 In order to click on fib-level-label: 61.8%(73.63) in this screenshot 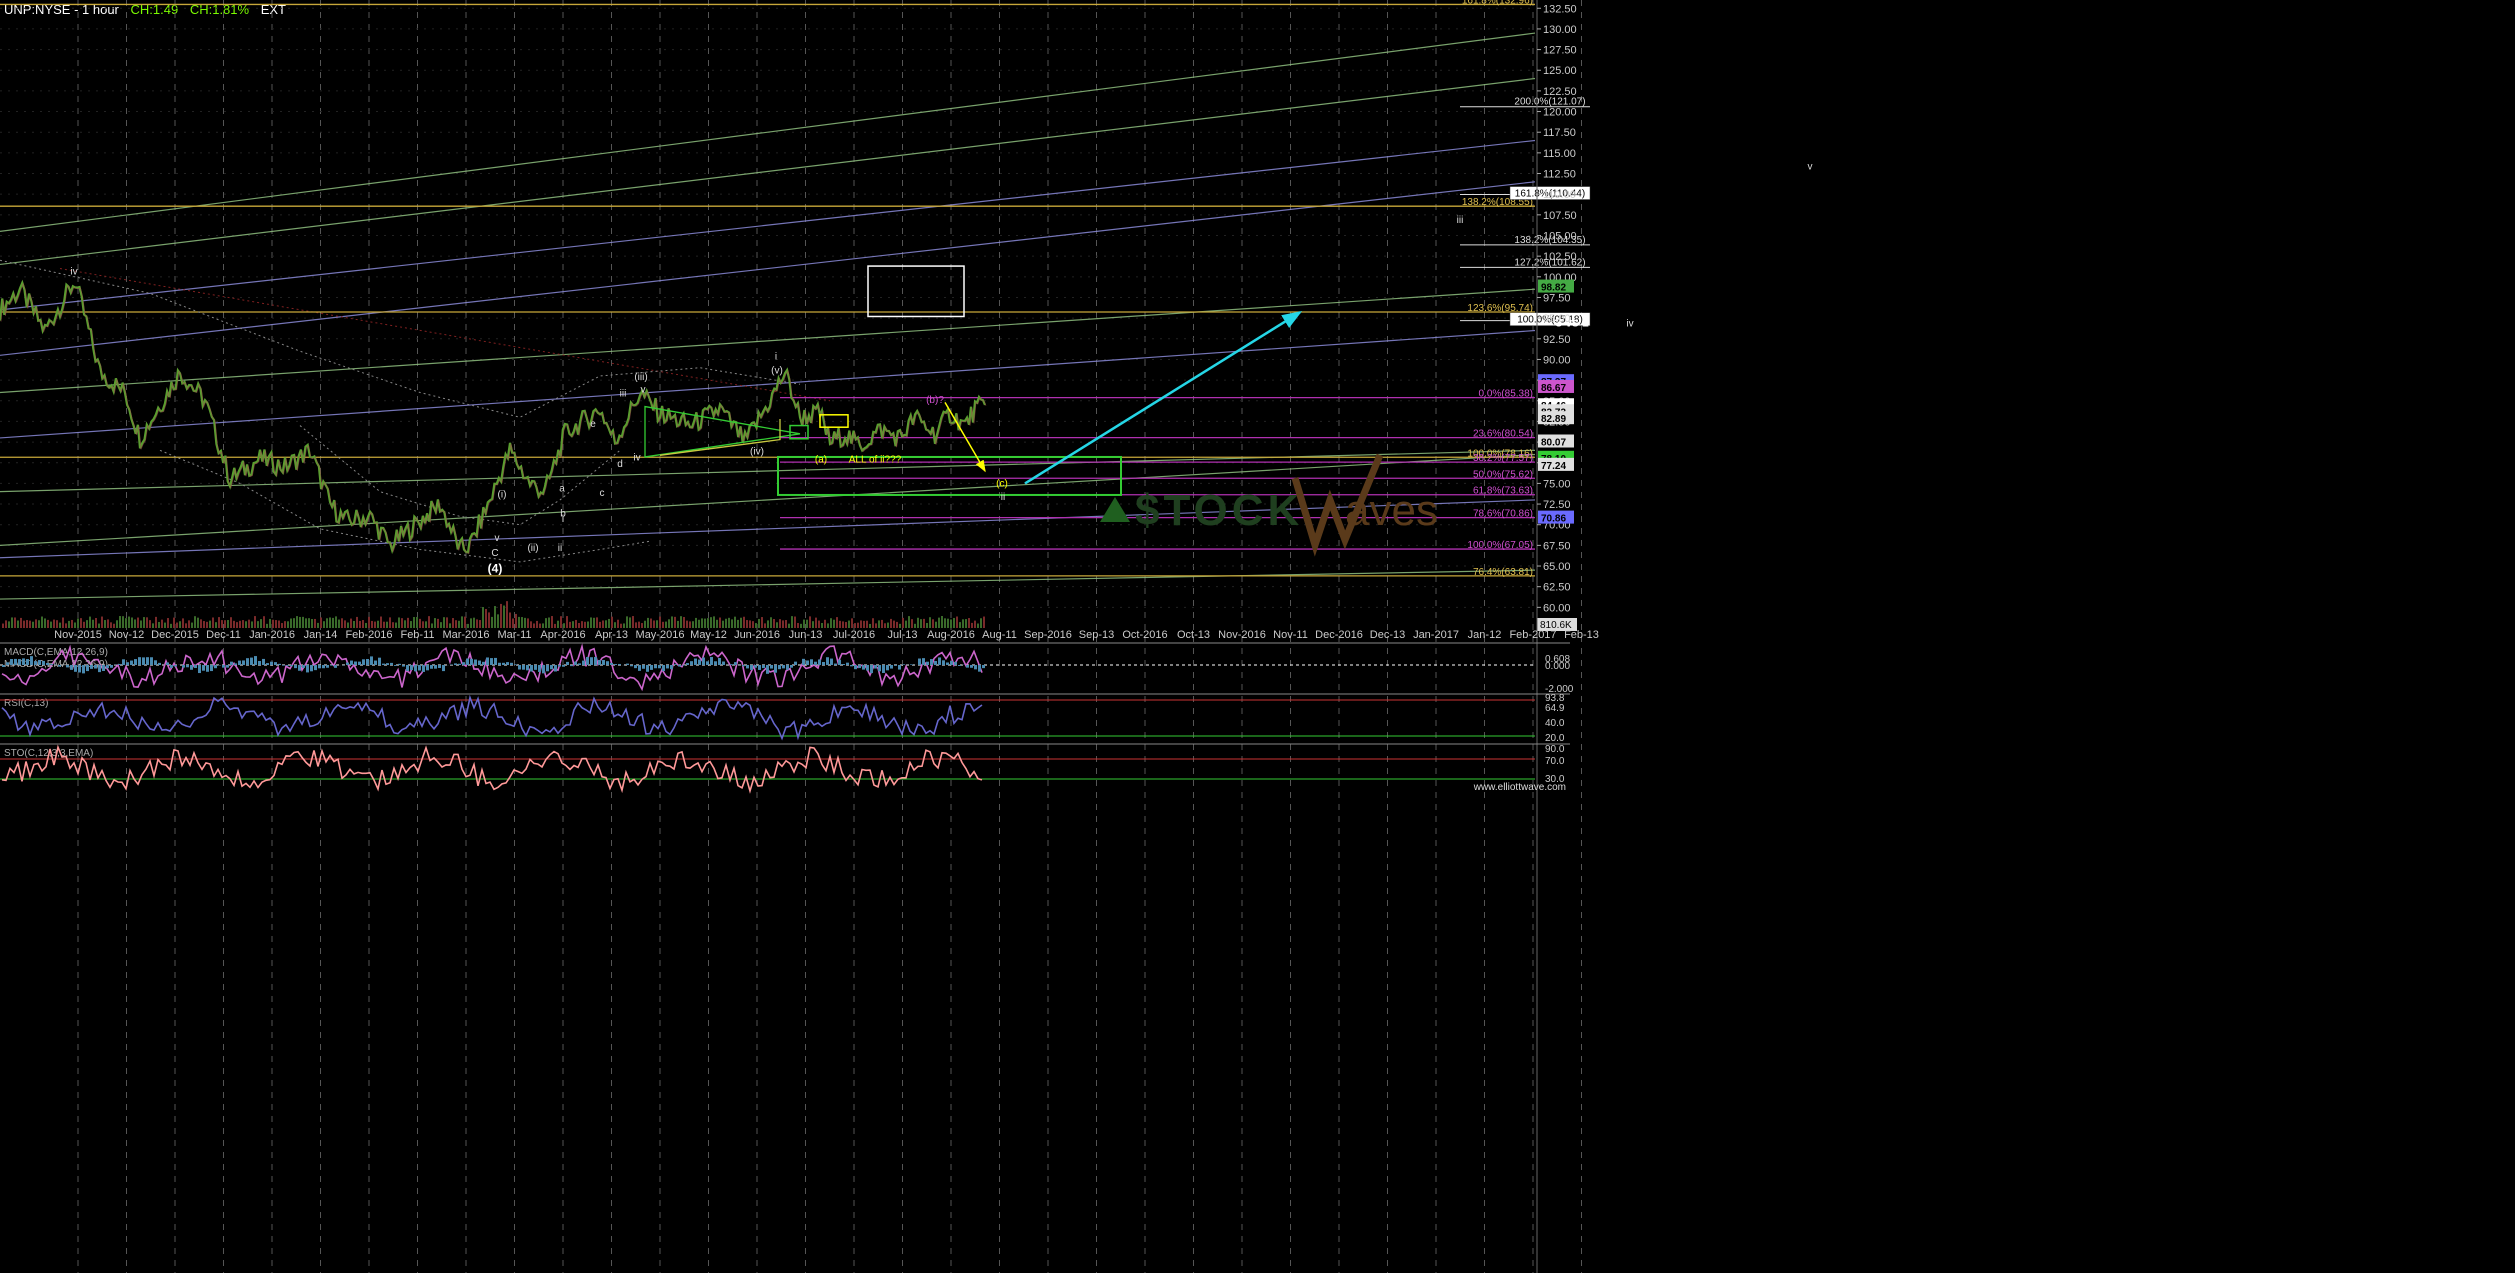, I will do `click(1503, 491)`.